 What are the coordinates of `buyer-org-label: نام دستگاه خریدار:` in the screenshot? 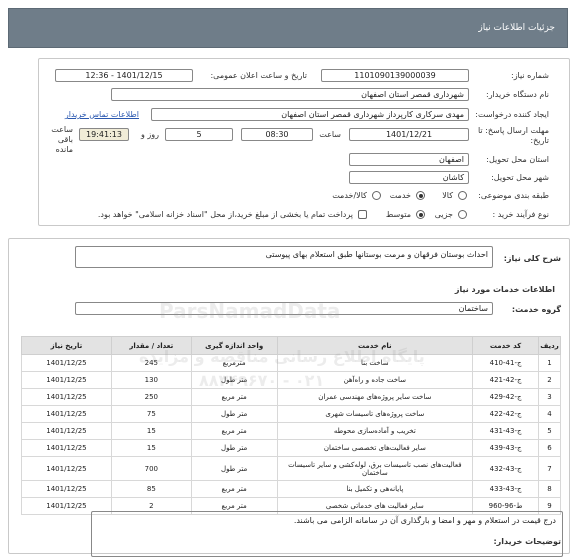 It's located at (517, 94).